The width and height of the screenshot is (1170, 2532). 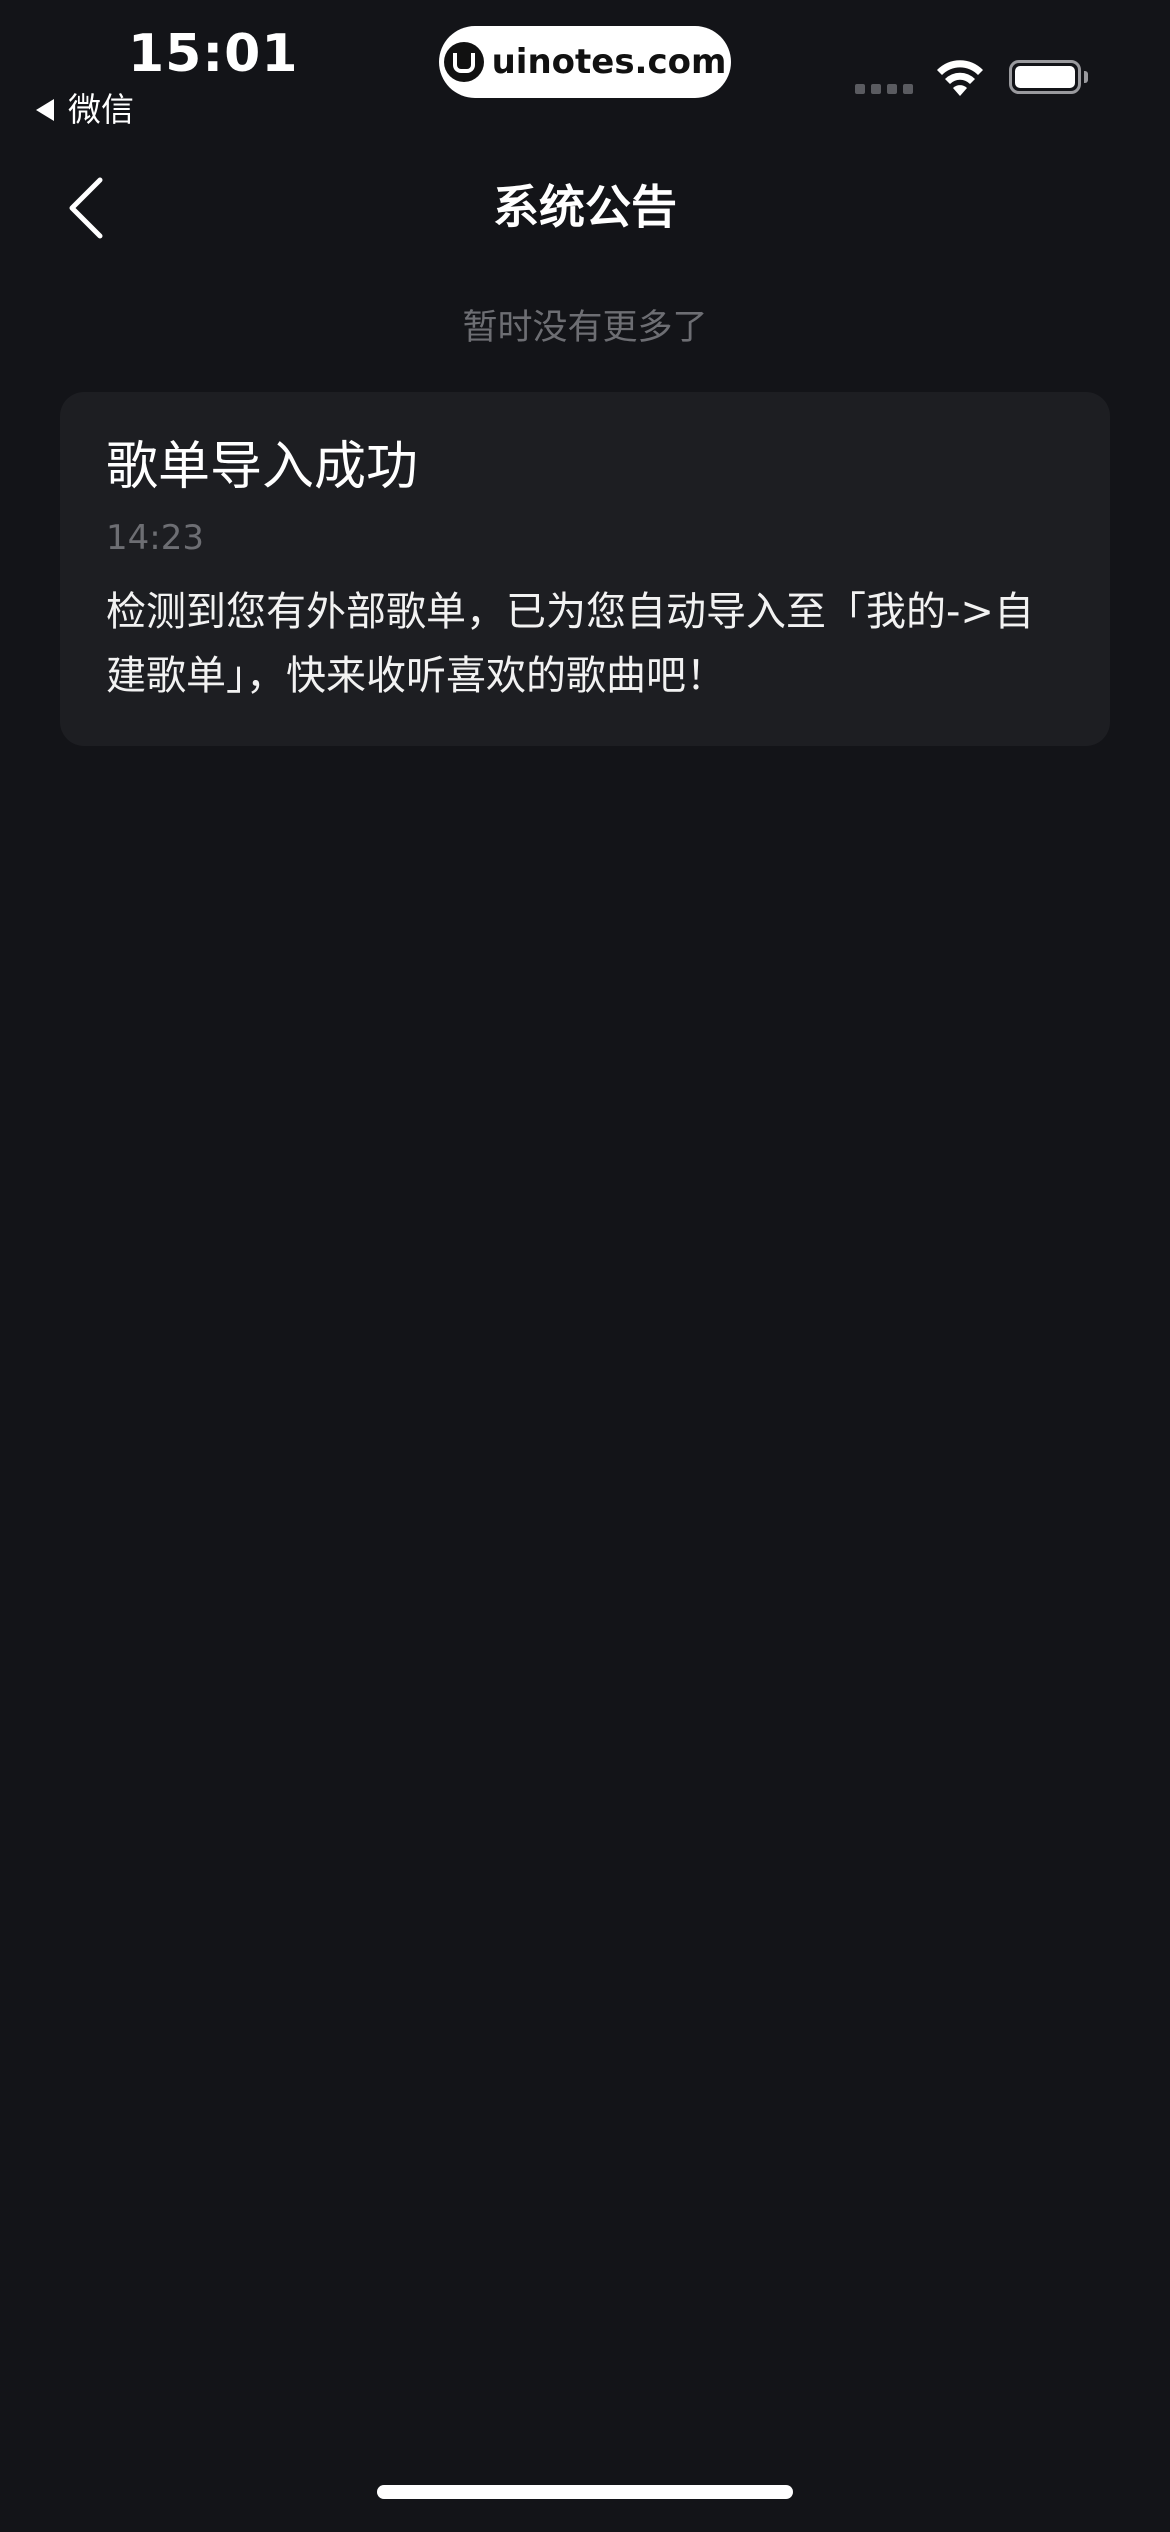 I want to click on battery-icon, so click(x=1045, y=77).